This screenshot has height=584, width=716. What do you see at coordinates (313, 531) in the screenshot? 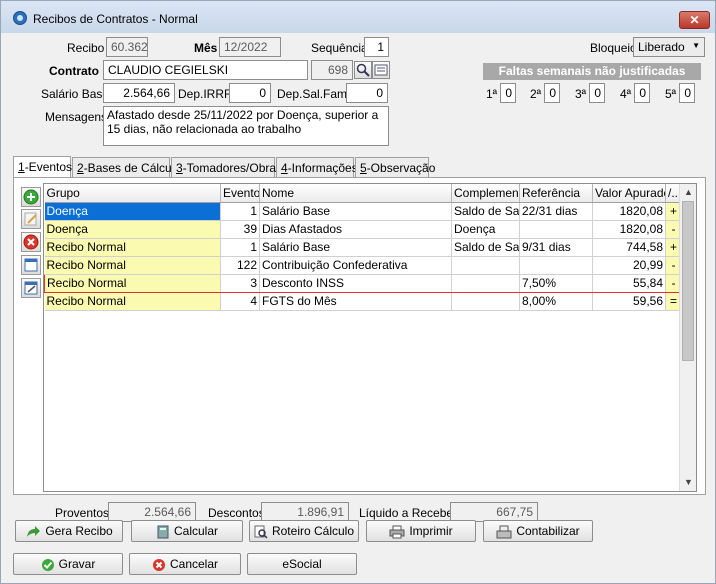
I see `roteiro-calculo-label: Roteiro Cálculo` at bounding box center [313, 531].